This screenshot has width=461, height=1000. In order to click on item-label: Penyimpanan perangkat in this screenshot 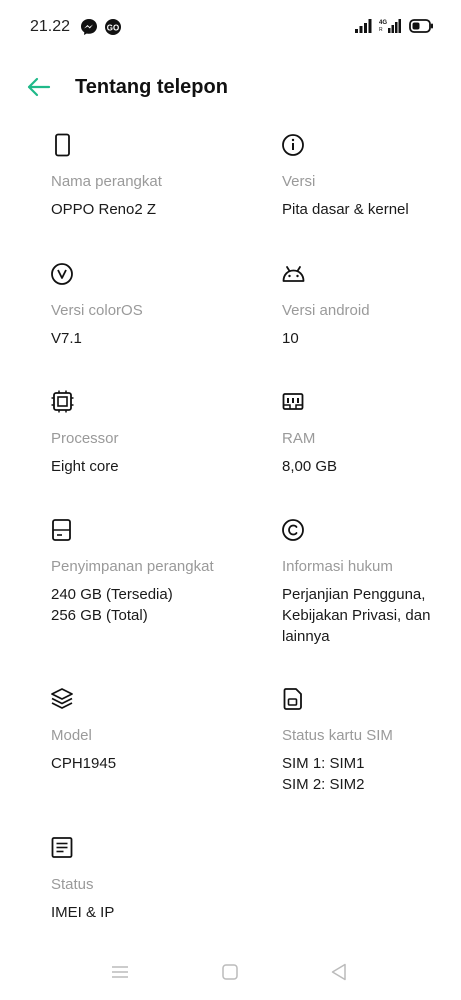, I will do `click(132, 566)`.